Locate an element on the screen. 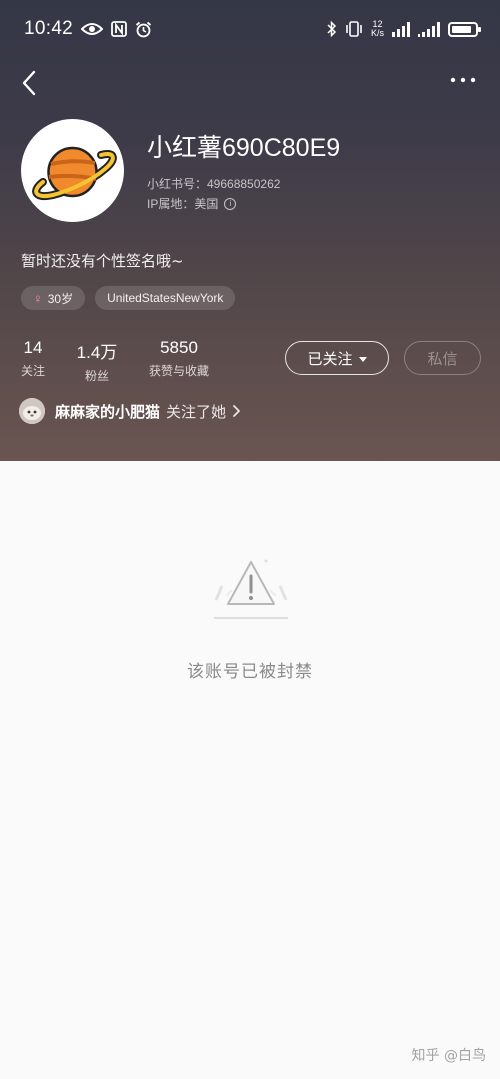  caret-down-icon is located at coordinates (362, 359).